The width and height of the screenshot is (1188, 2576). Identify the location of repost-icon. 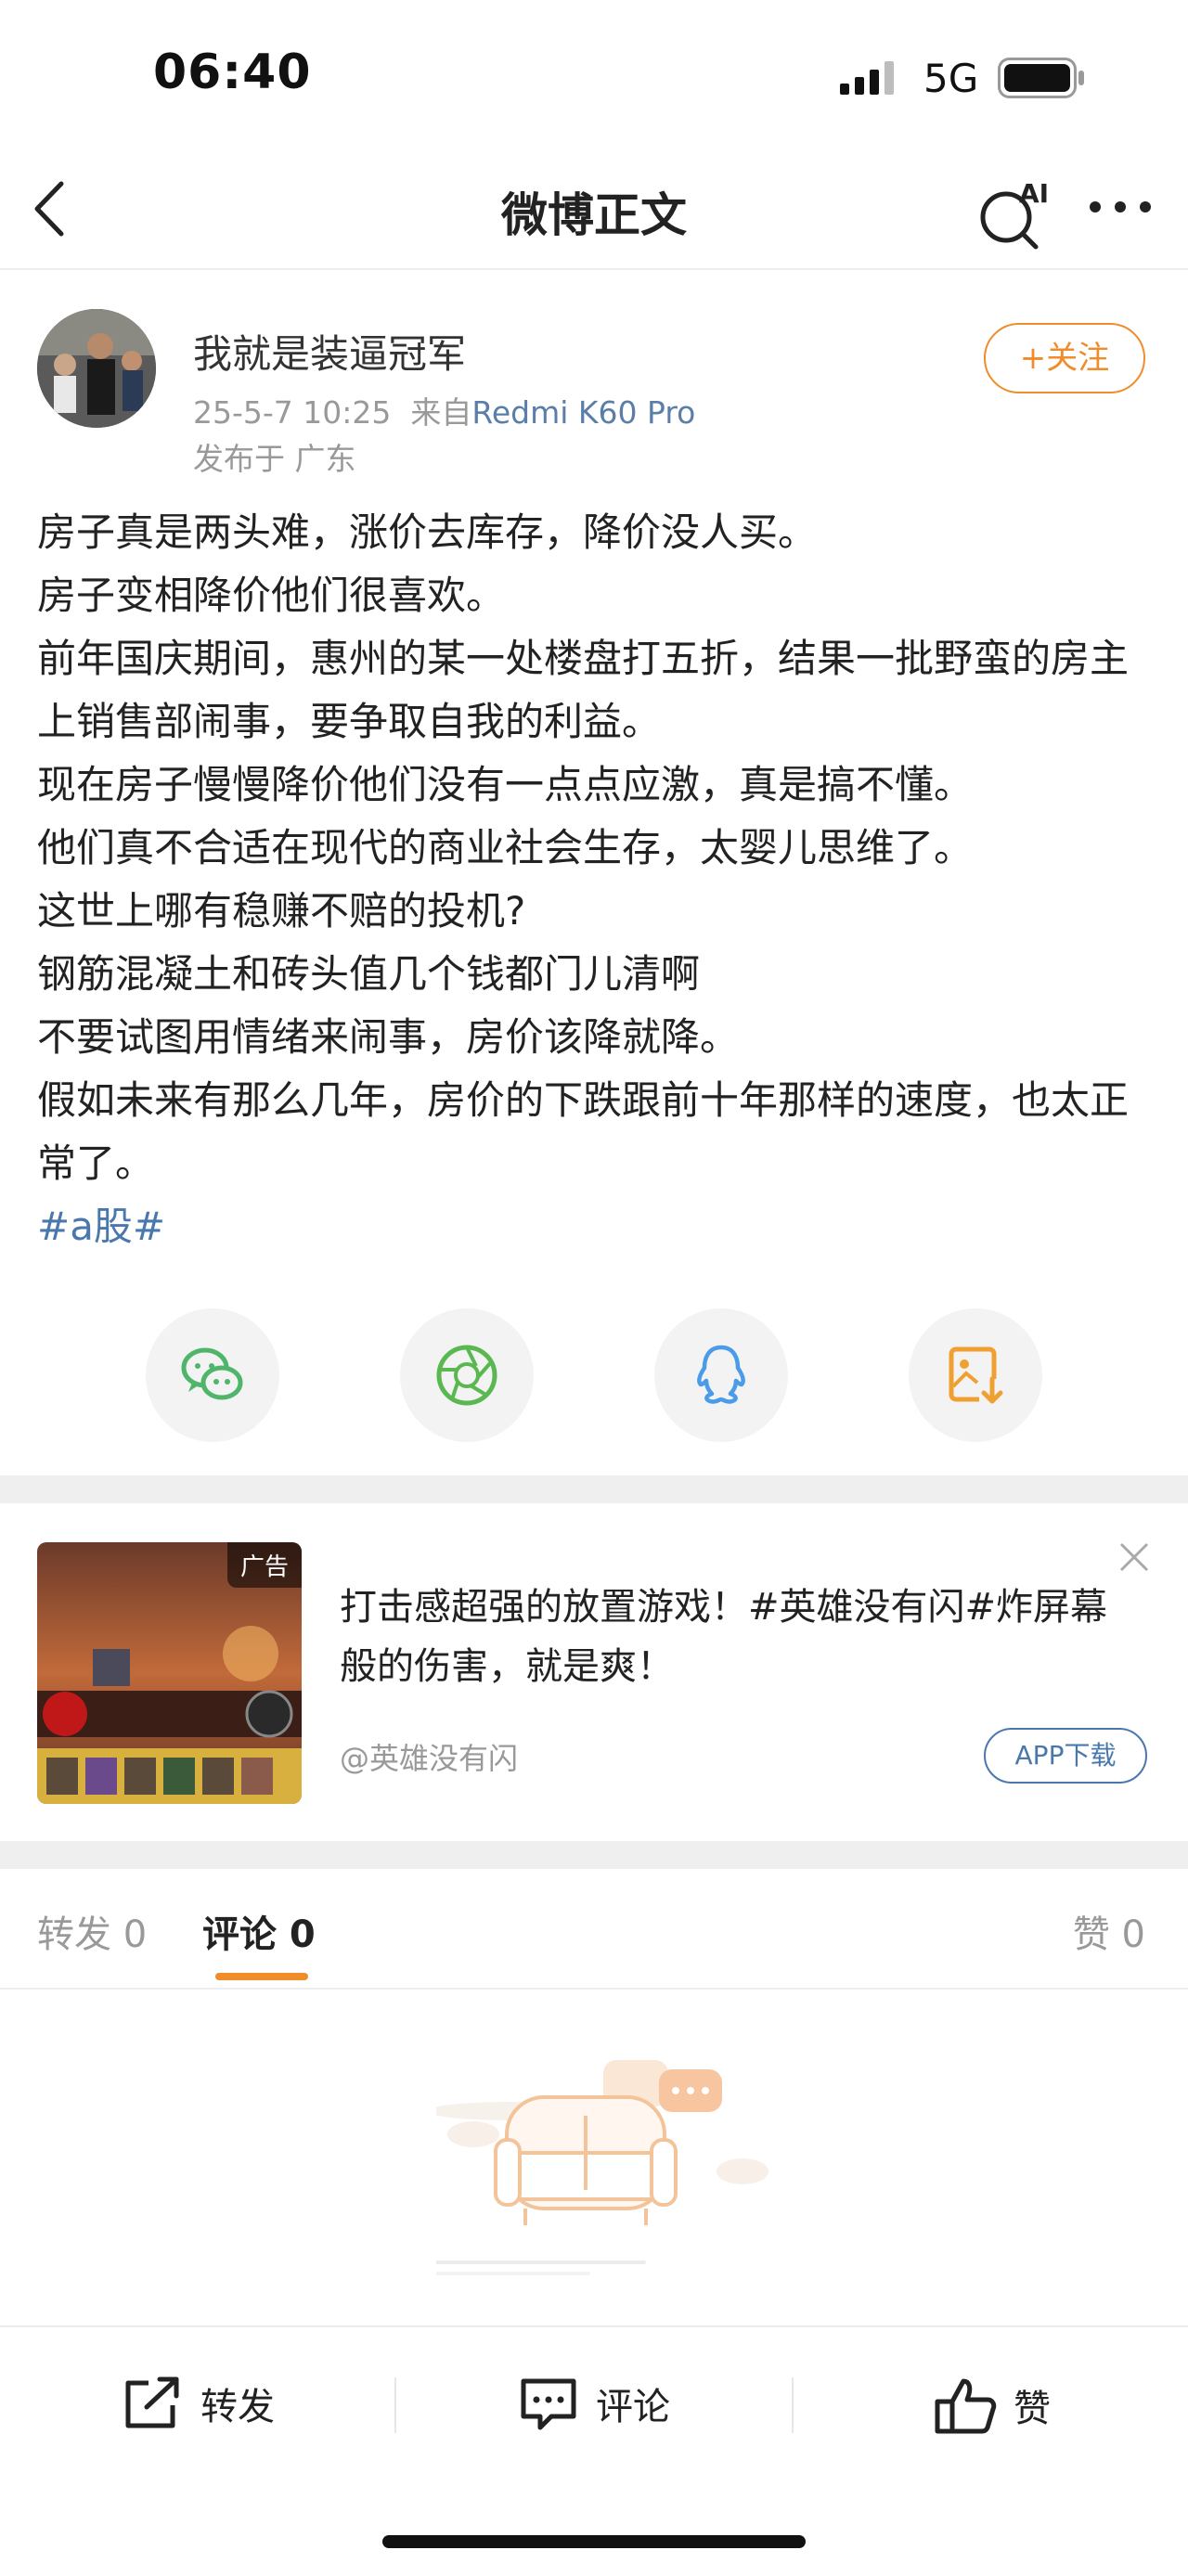
(152, 2402).